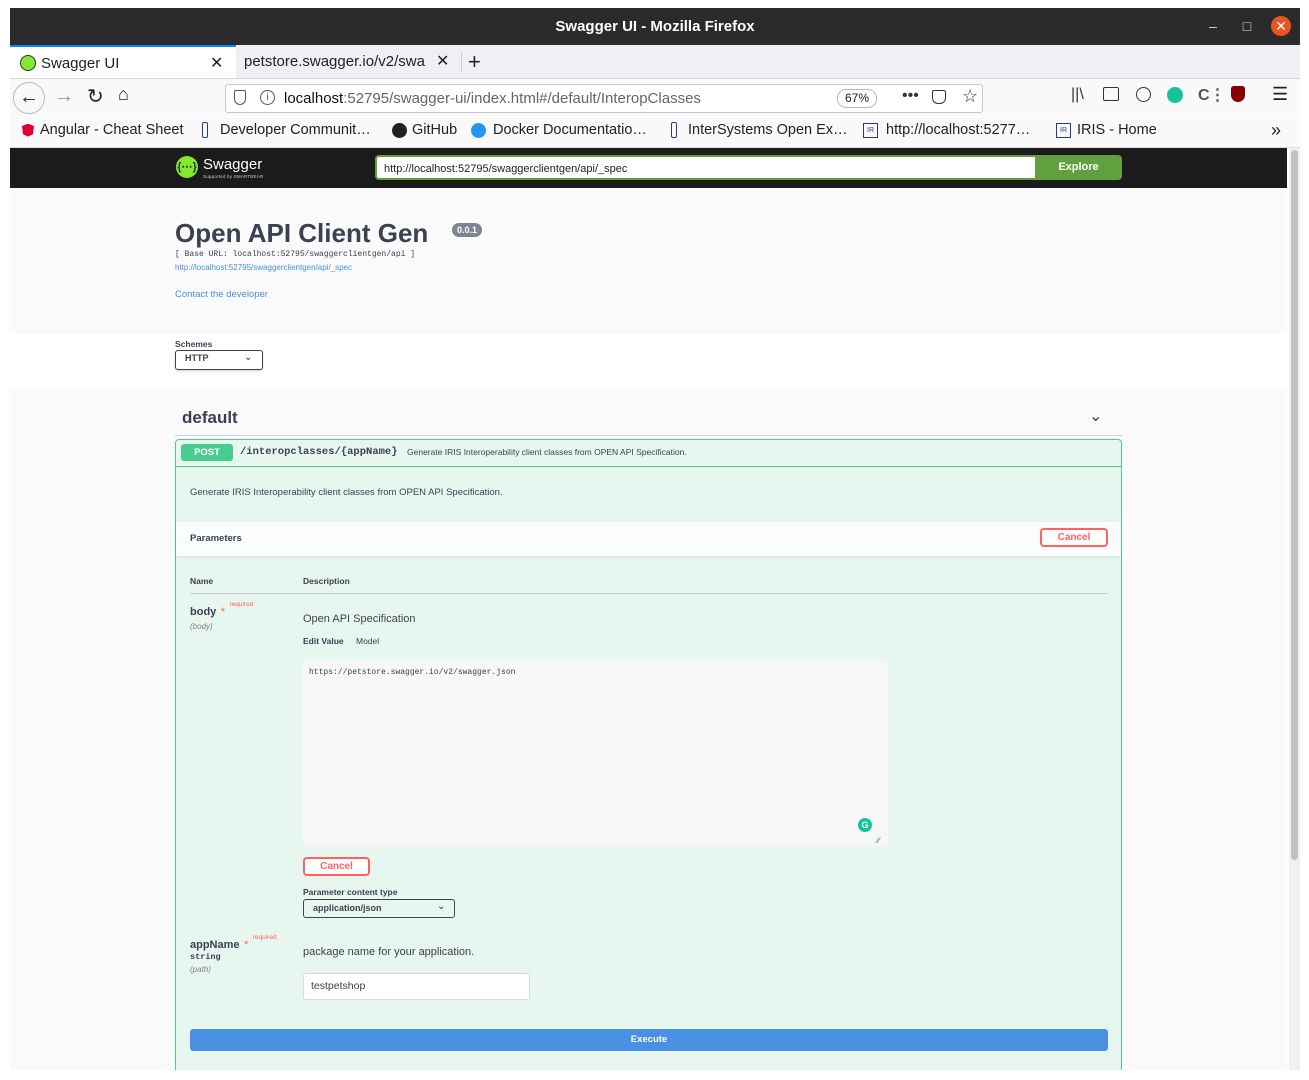 This screenshot has width=1309, height=1080. I want to click on content-type-select: application/json ⌄, so click(379, 908).